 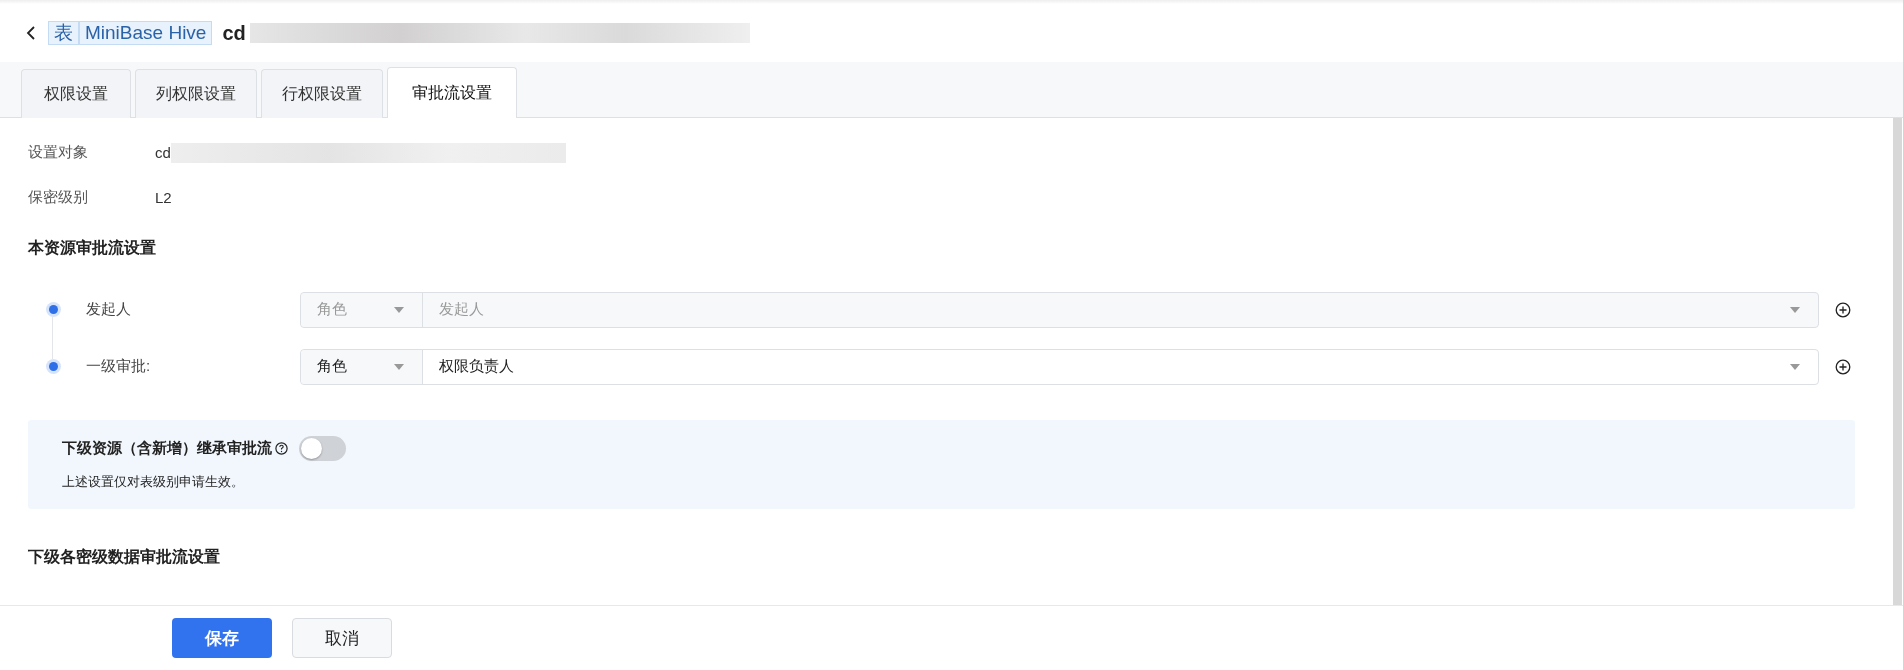 What do you see at coordinates (124, 557) in the screenshot?
I see `section-title: 下级各密级数据审批流设置` at bounding box center [124, 557].